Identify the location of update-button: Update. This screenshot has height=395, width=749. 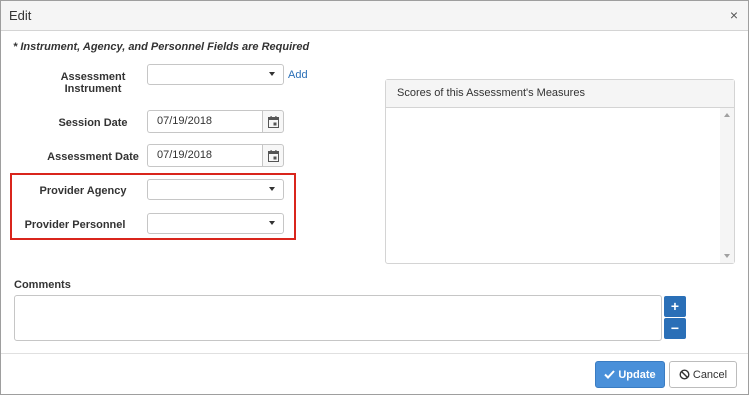
(630, 374).